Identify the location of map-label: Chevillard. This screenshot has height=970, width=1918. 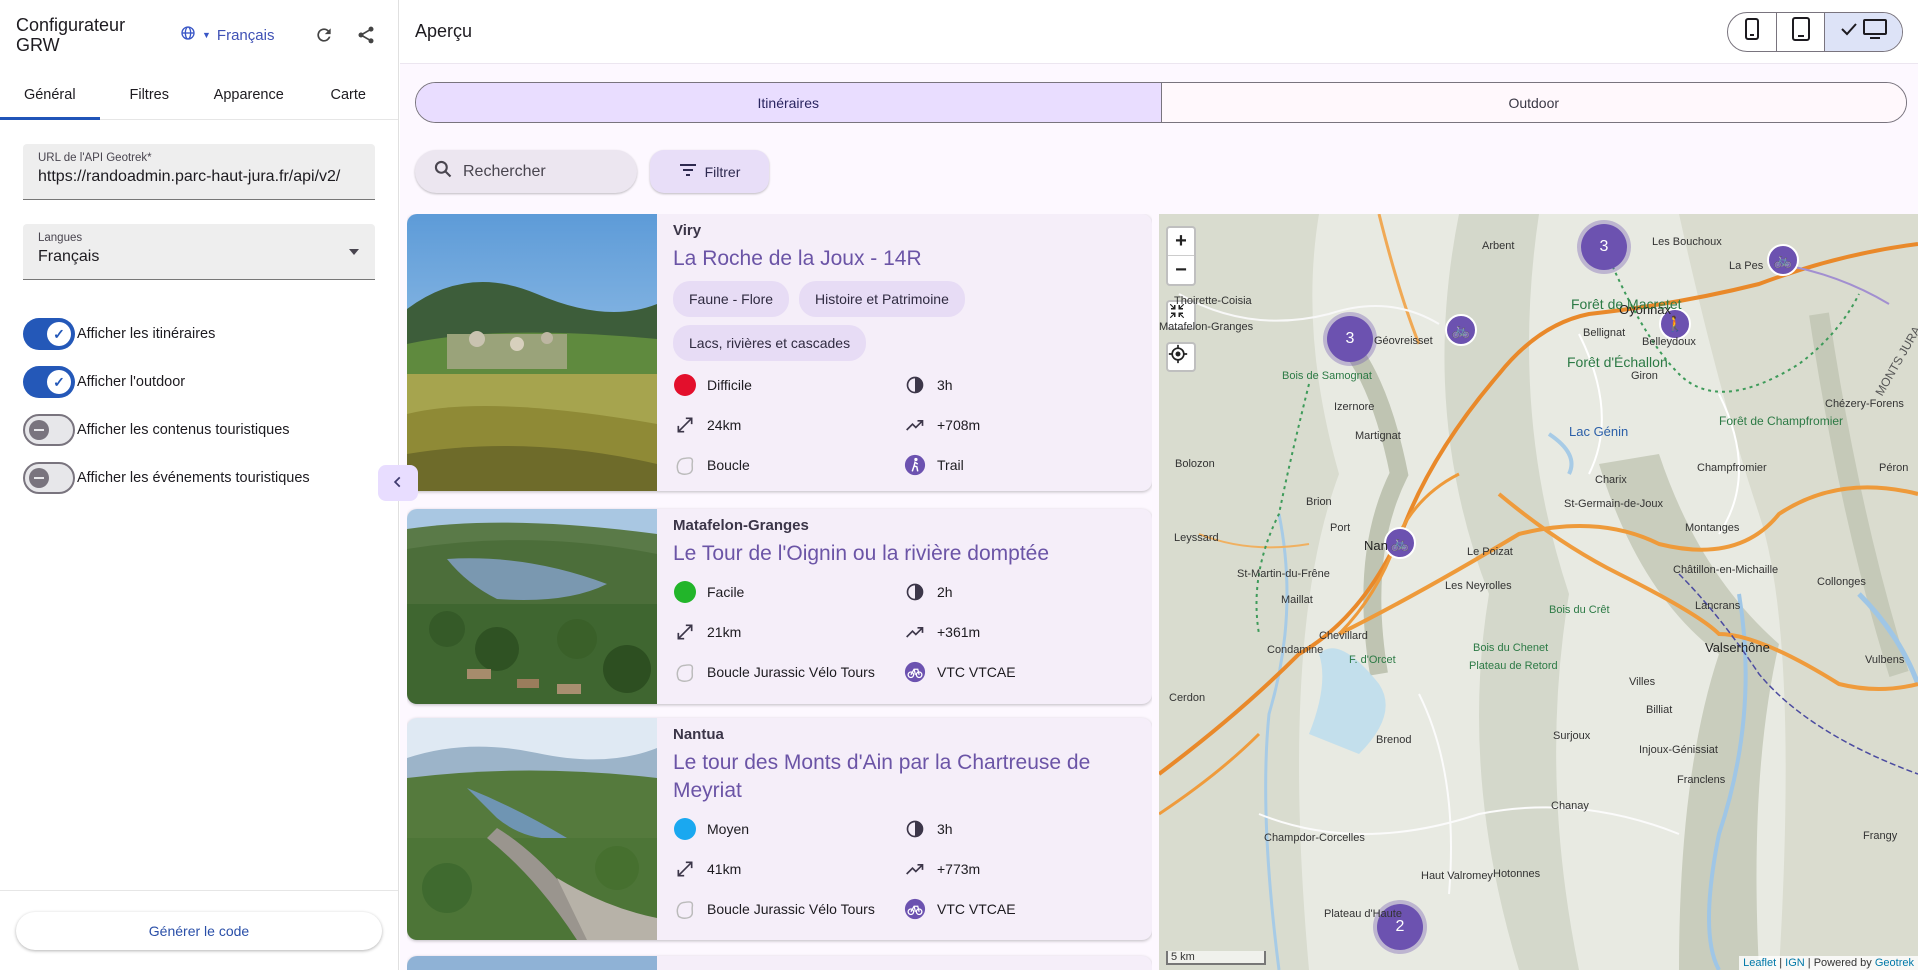
(1343, 636).